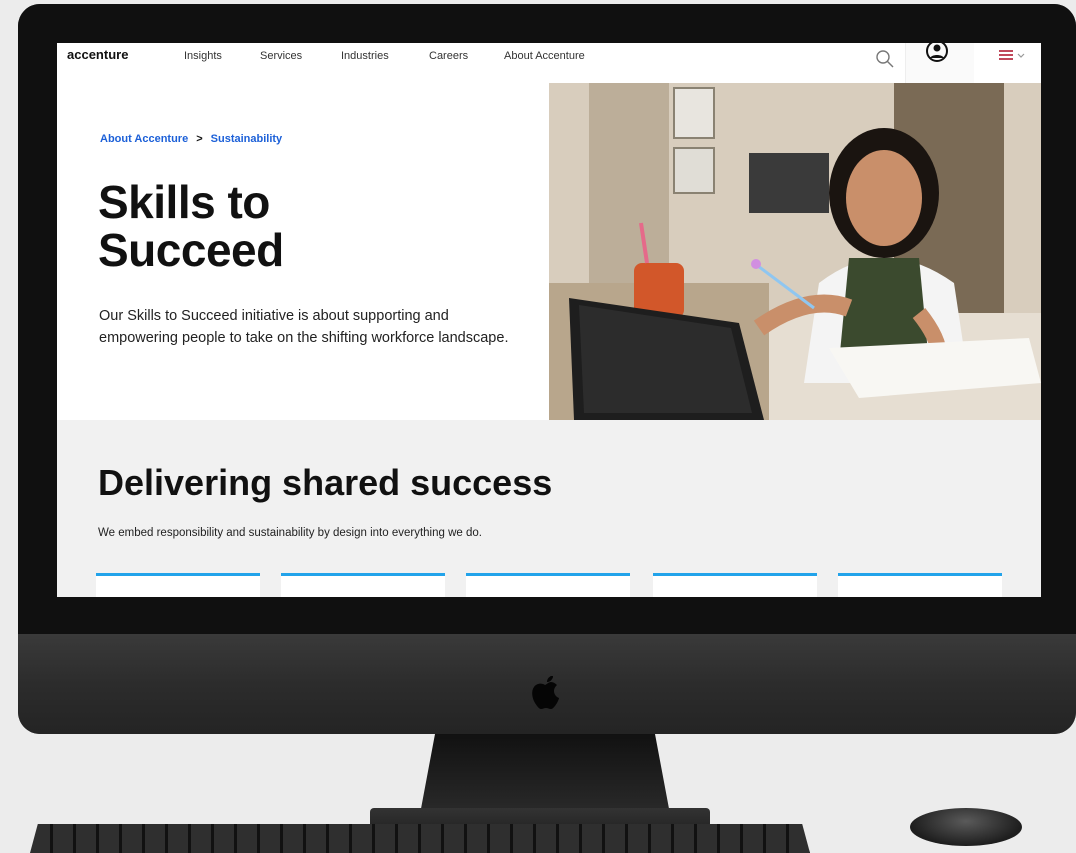 Image resolution: width=1076 pixels, height=853 pixels. I want to click on page-title-line1: Skills to, so click(184, 202).